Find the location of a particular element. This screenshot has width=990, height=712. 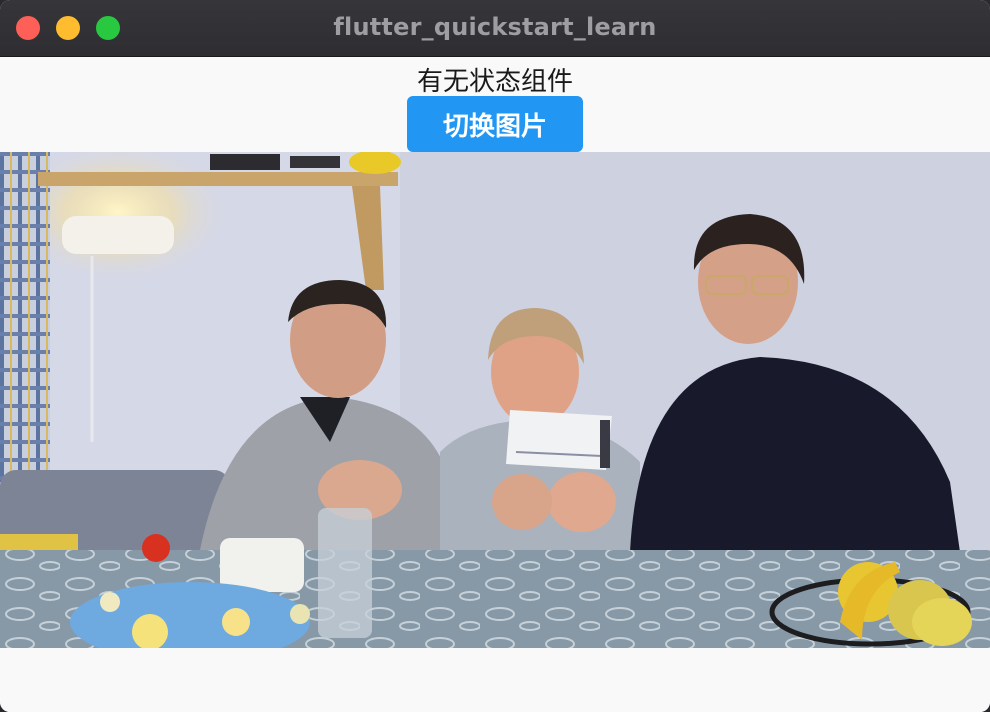

window-title: flutter_quickstart_learn is located at coordinates (495, 27).